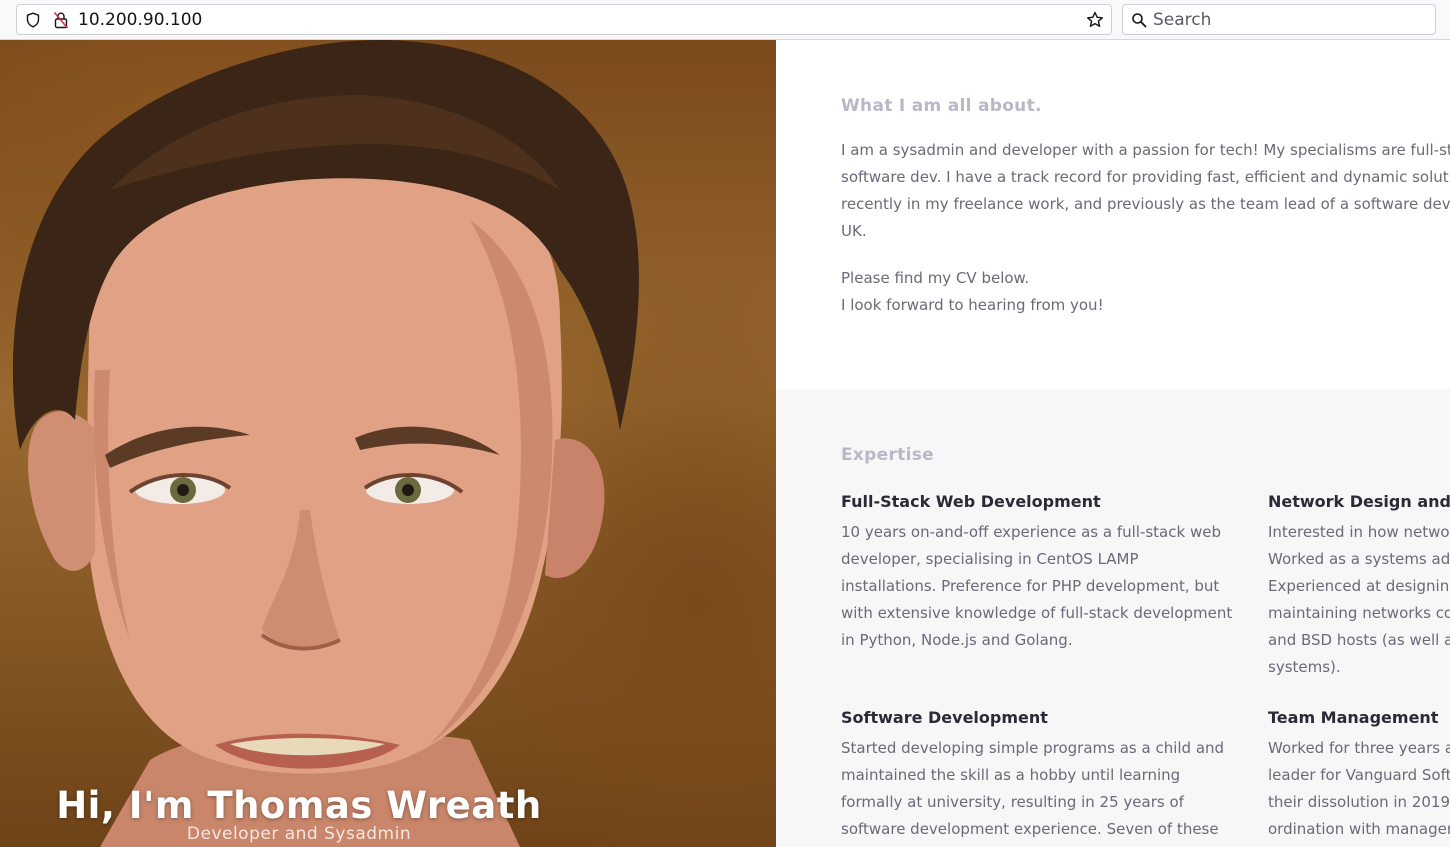 This screenshot has width=1450, height=847. I want to click on search-bar, so click(1279, 19).